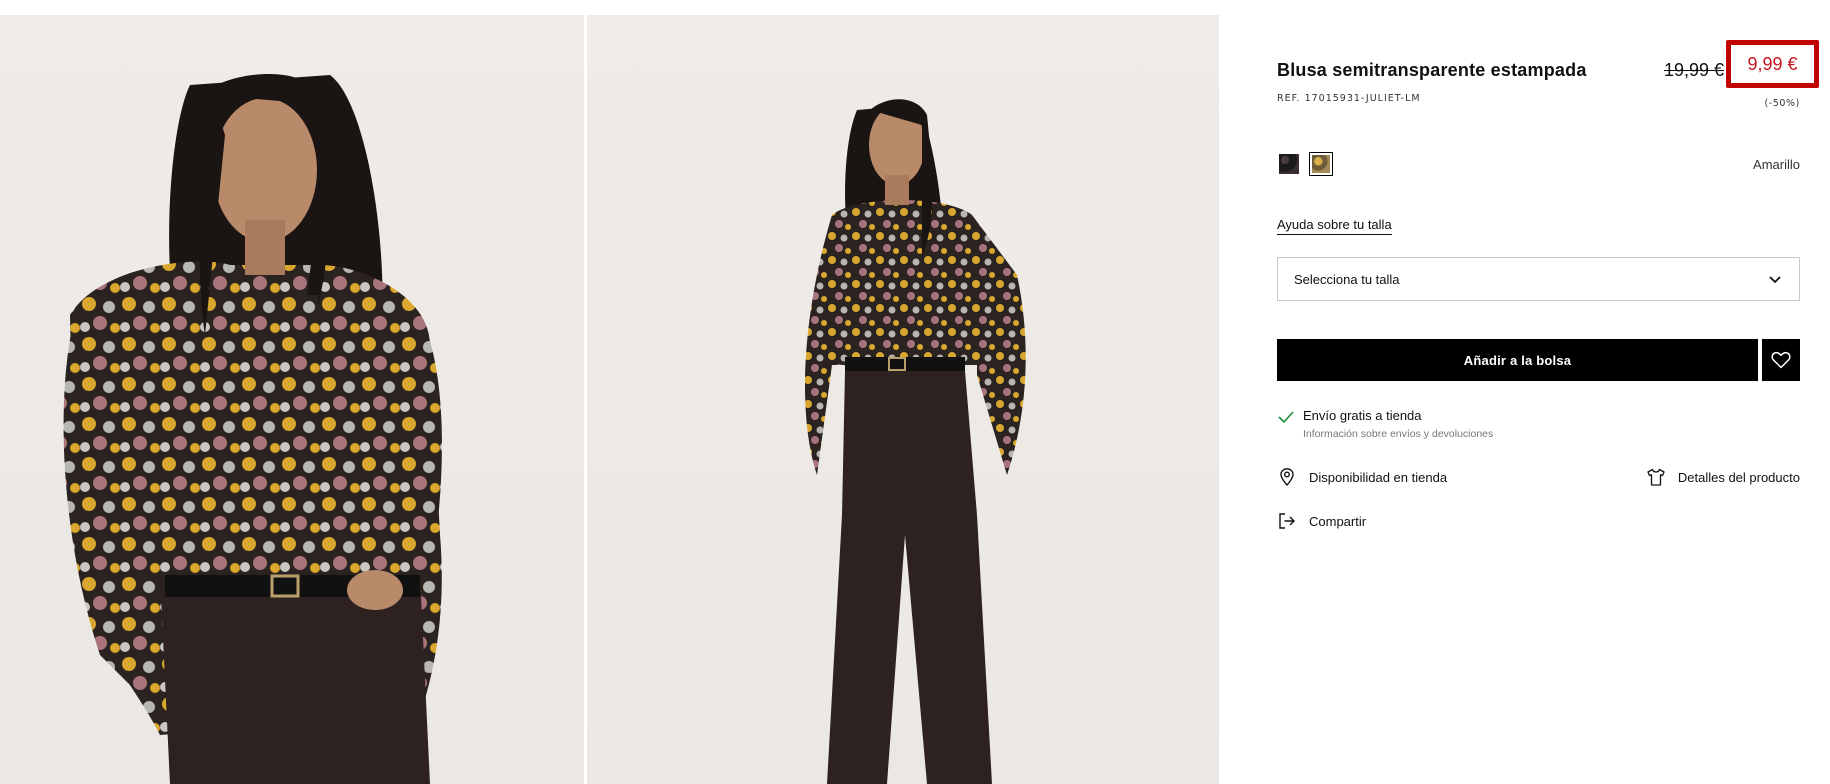 The height and width of the screenshot is (784, 1830). I want to click on heart-icon, so click(1781, 360).